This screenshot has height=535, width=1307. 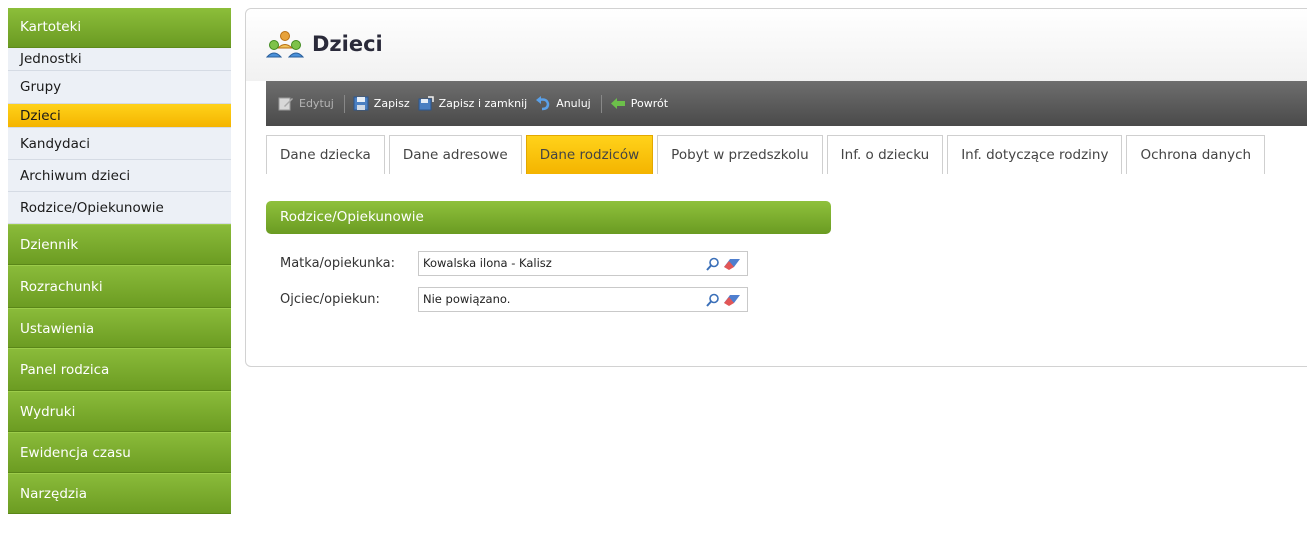 I want to click on undo-arrow-icon, so click(x=543, y=103).